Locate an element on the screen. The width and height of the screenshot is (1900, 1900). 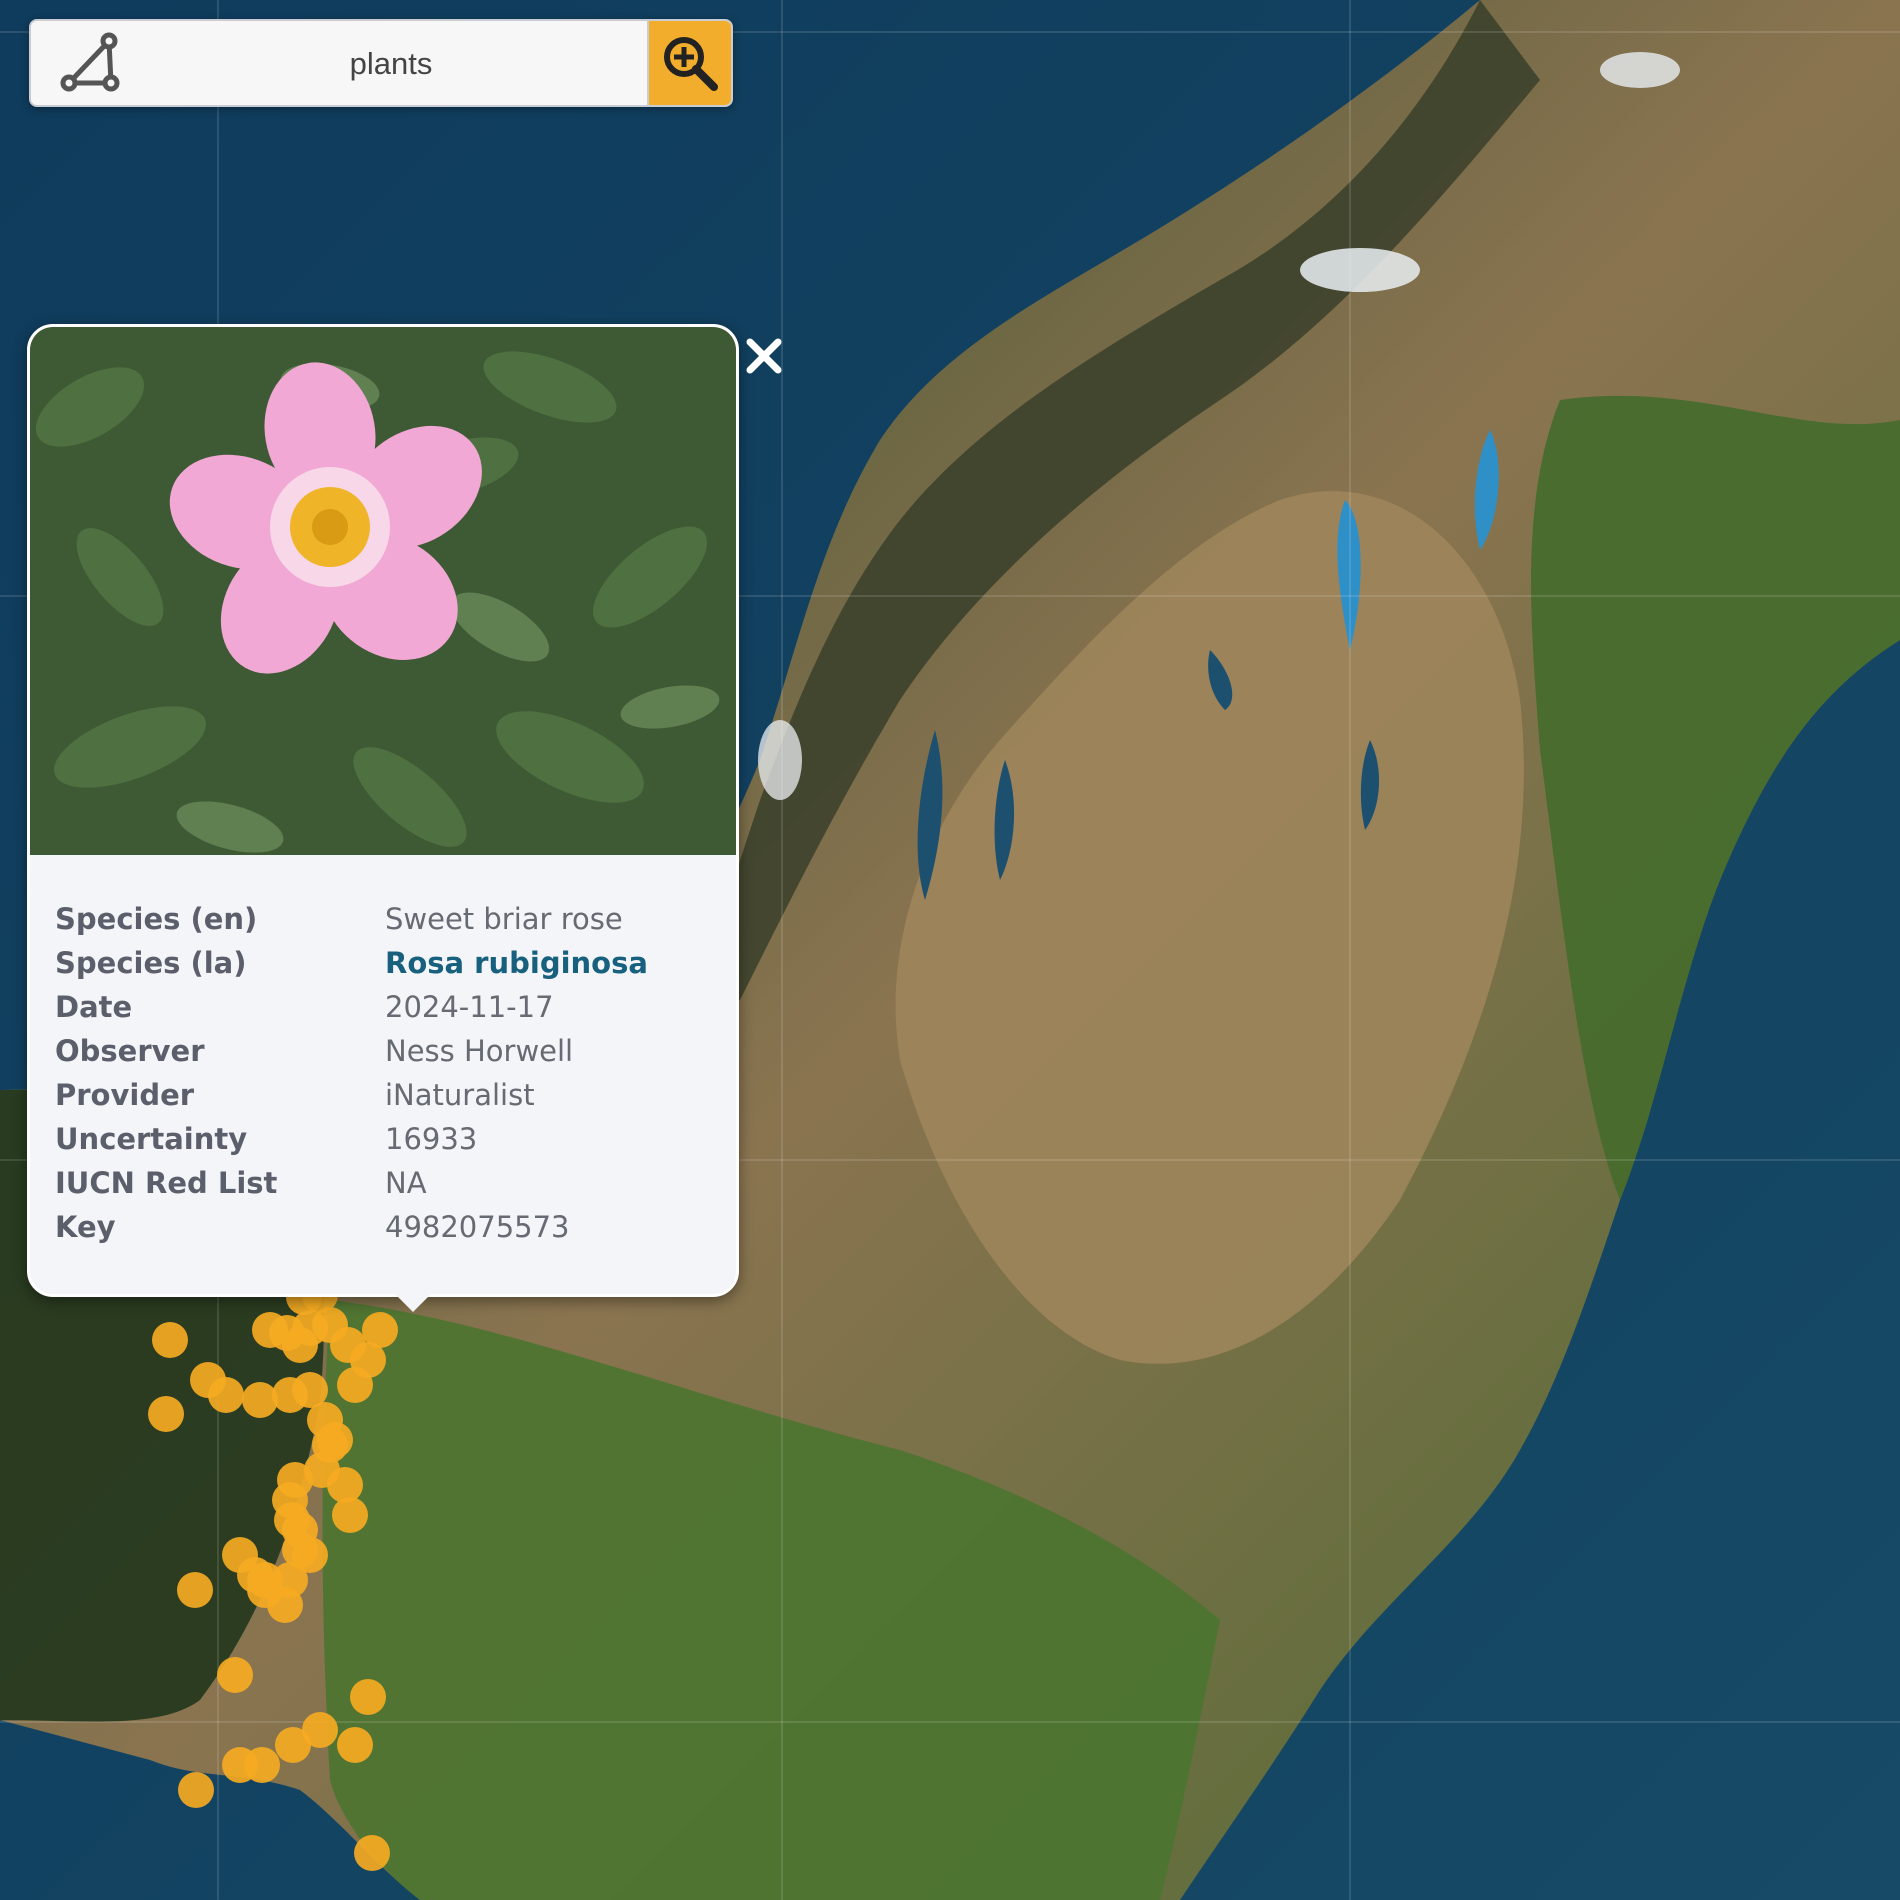
search-button is located at coordinates (689, 63).